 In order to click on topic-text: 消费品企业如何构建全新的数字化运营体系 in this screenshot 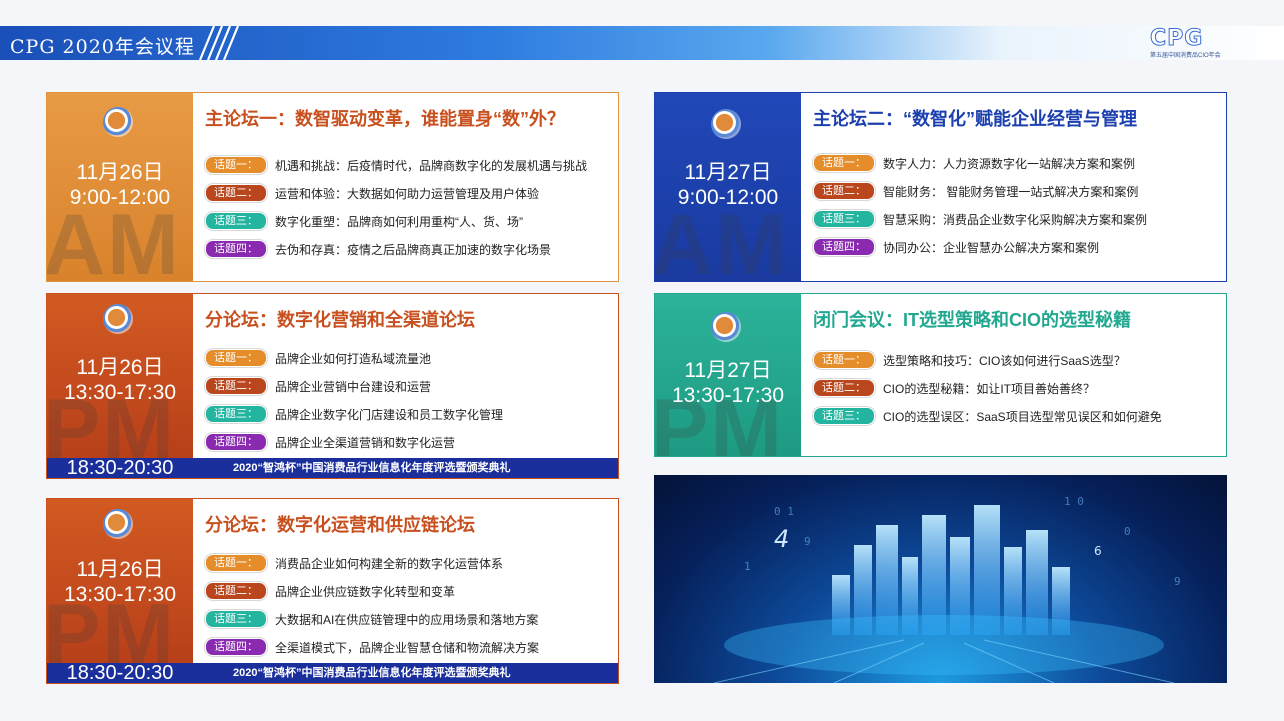, I will do `click(389, 563)`.